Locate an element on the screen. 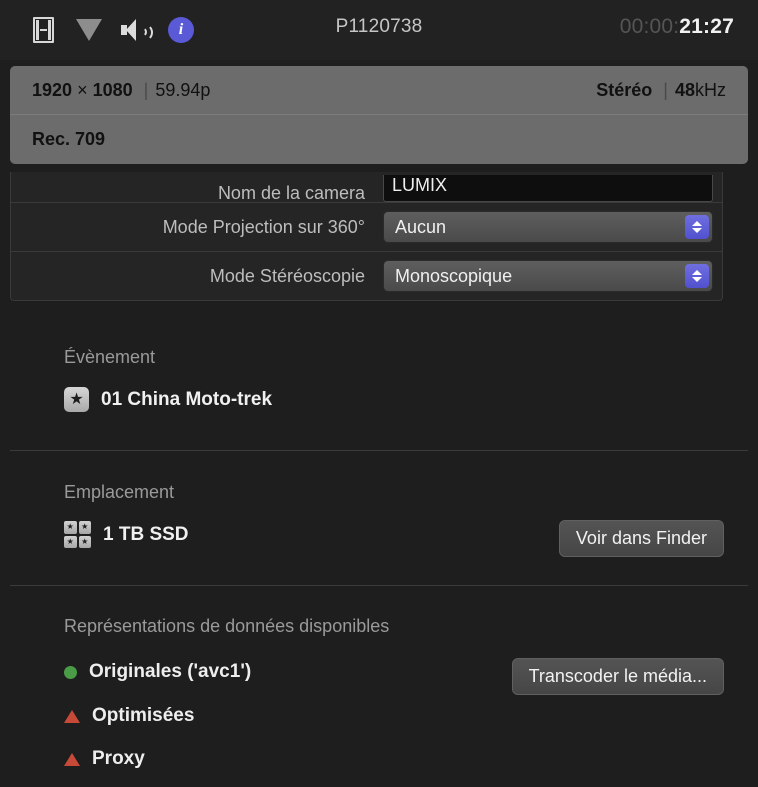 This screenshot has width=758, height=787. camera-name-input is located at coordinates (548, 188).